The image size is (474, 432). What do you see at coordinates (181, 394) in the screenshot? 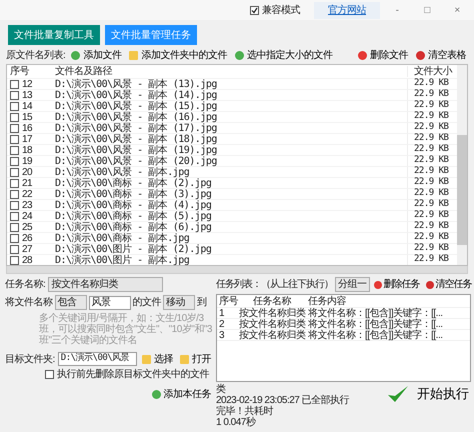
I see `add-task-button: 添加本任务` at bounding box center [181, 394].